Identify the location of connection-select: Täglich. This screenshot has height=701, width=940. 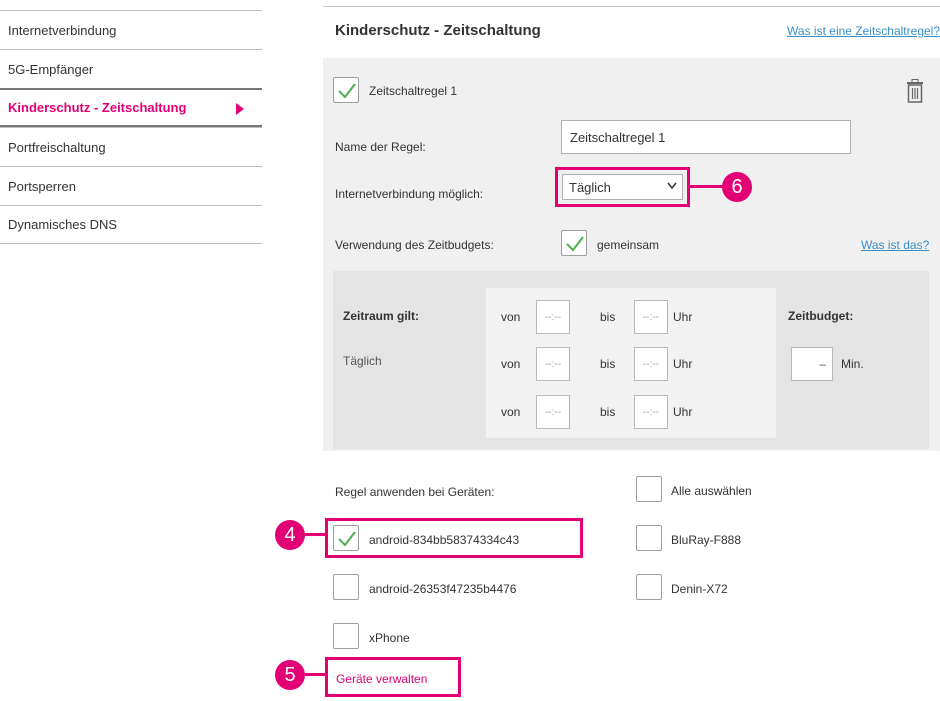
(622, 187).